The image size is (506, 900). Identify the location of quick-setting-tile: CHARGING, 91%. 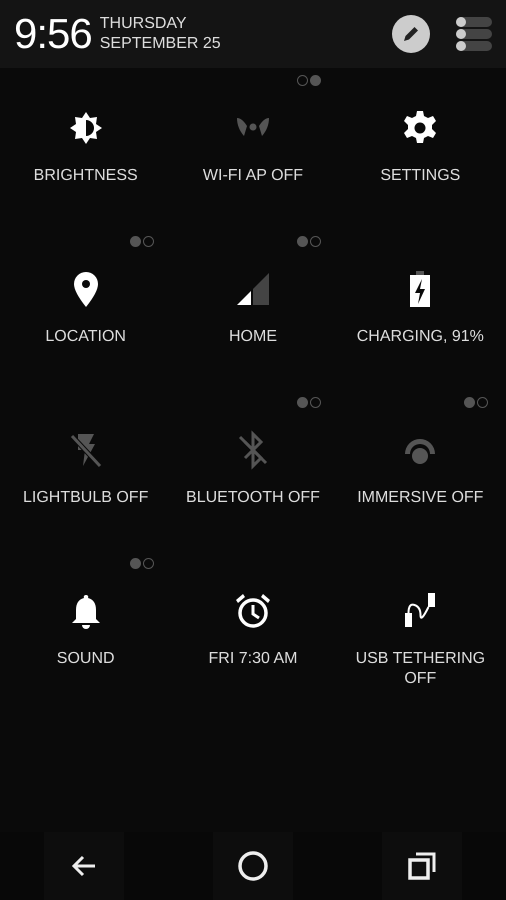
(420, 309).